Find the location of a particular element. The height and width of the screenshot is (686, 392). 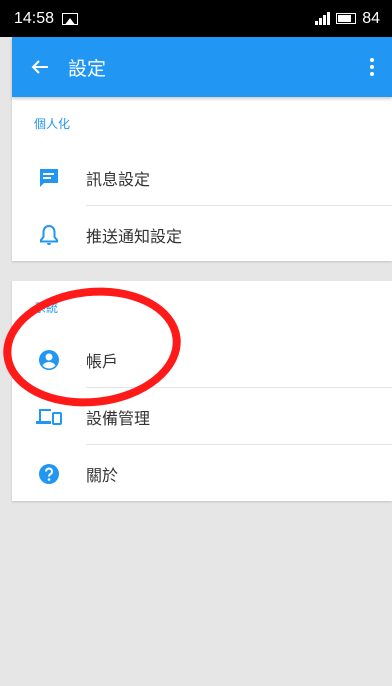

status-bar-left: 14:58 is located at coordinates (46, 18).